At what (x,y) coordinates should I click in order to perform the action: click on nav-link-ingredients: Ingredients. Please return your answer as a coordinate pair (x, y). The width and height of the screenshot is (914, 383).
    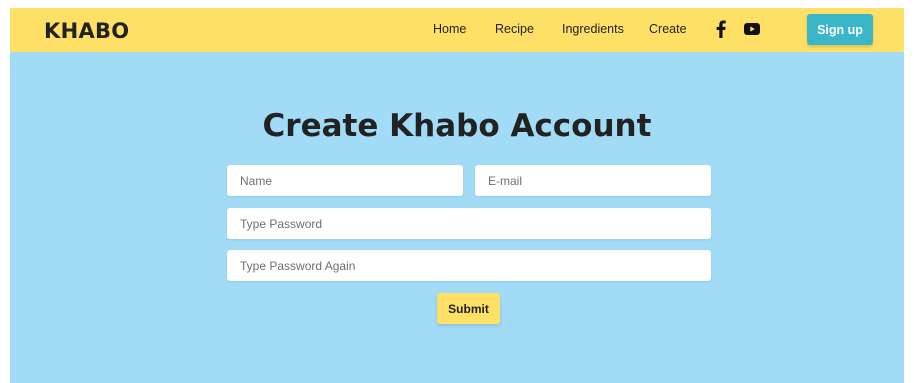
    Looking at the image, I should click on (593, 29).